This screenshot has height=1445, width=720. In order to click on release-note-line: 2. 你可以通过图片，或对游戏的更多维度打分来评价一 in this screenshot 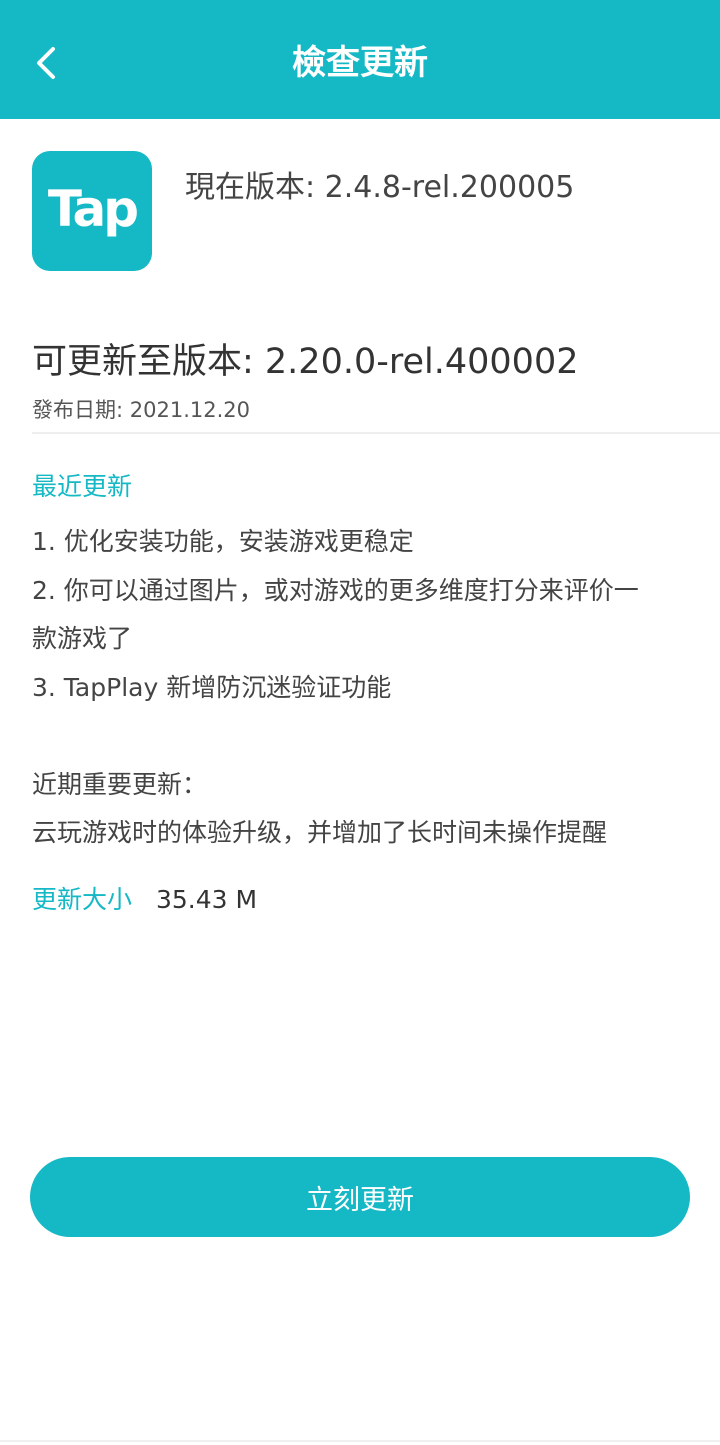, I will do `click(335, 590)`.